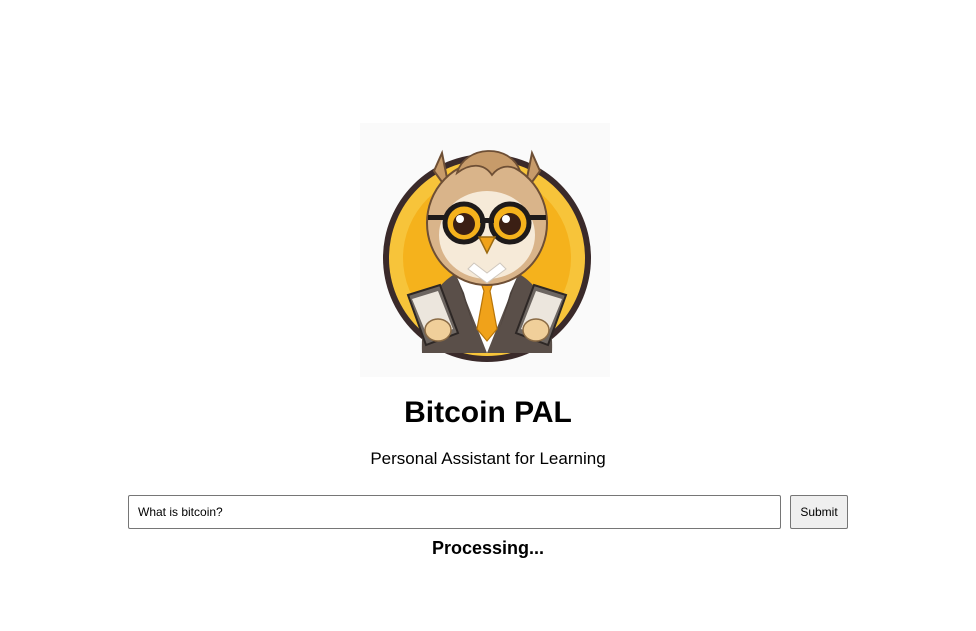  What do you see at coordinates (488, 412) in the screenshot?
I see `app-title: Bitcoin PAL` at bounding box center [488, 412].